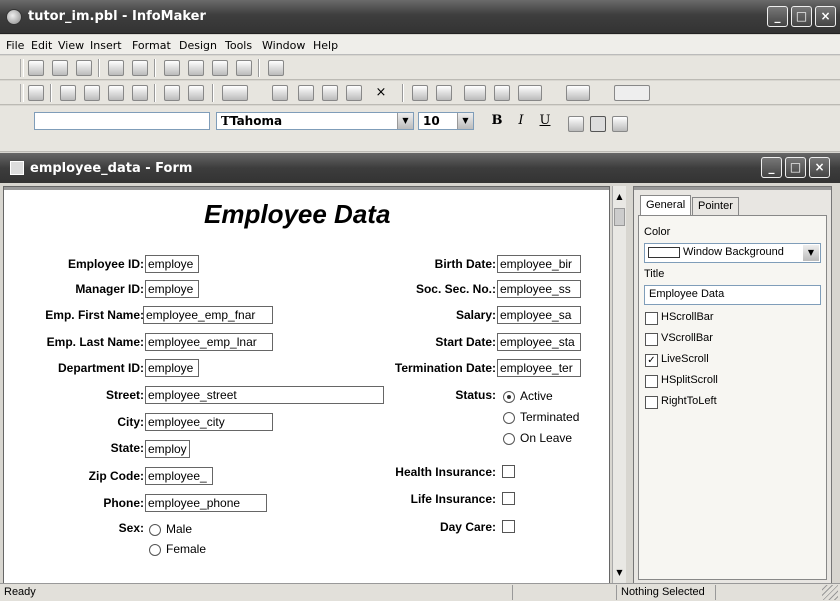 The width and height of the screenshot is (840, 601). I want to click on street-field: employee_street, so click(264, 395).